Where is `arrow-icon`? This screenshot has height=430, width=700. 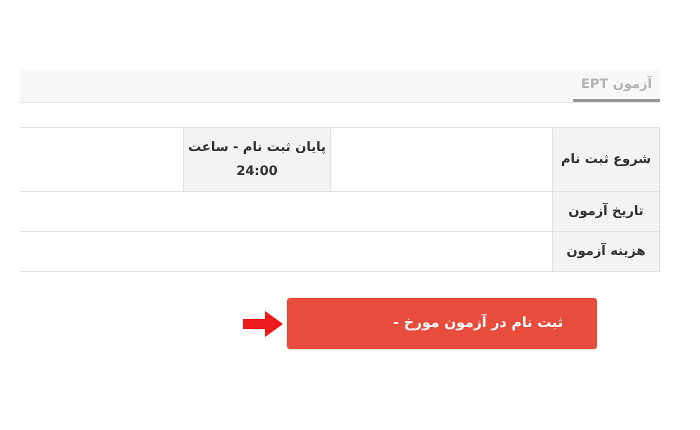
arrow-icon is located at coordinates (263, 323).